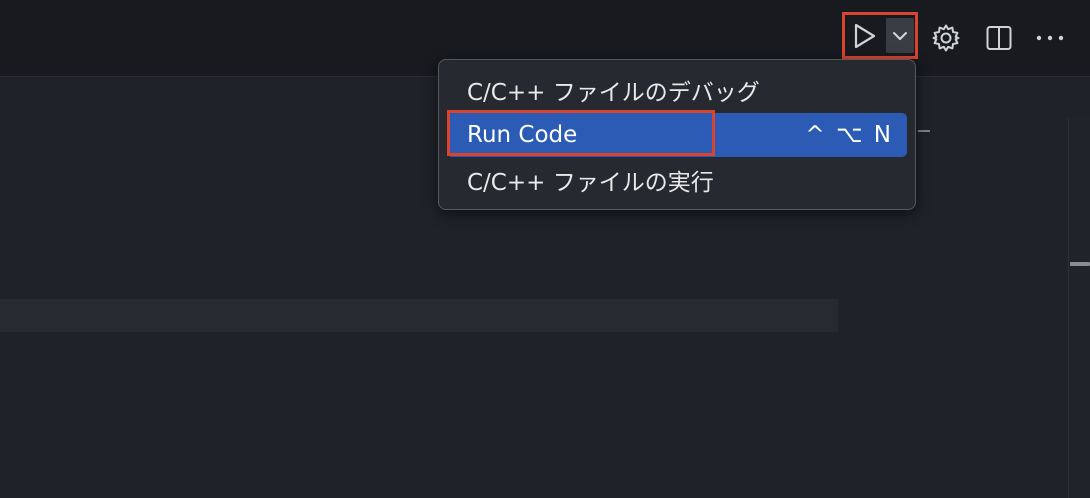  Describe the element at coordinates (590, 183) in the screenshot. I see `menu-item-label: C/C++ ファイルの実行` at that location.